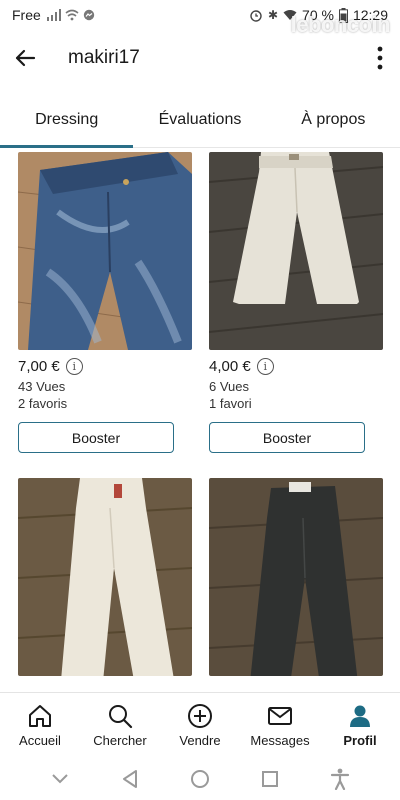 Image resolution: width=400 pixels, height=800 pixels. Describe the element at coordinates (120, 740) in the screenshot. I see `nav-label: Chercher` at that location.